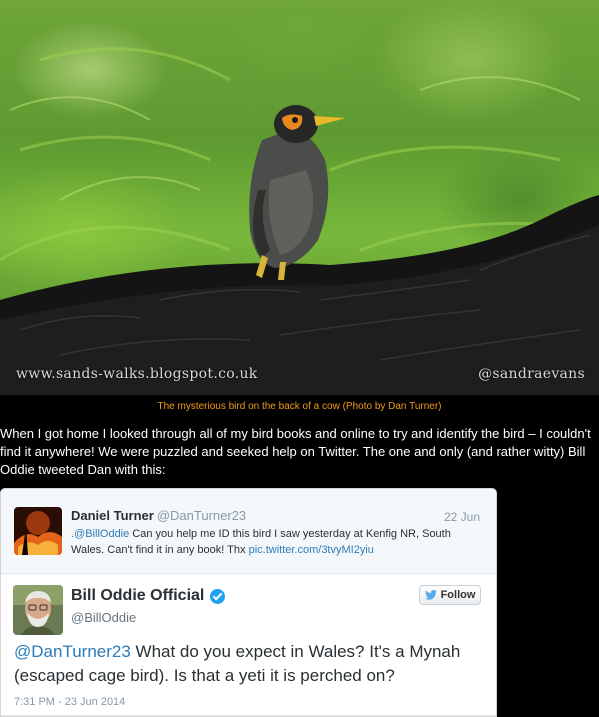  What do you see at coordinates (201, 515) in the screenshot?
I see `quoted-author-handle: @DanTurner23` at bounding box center [201, 515].